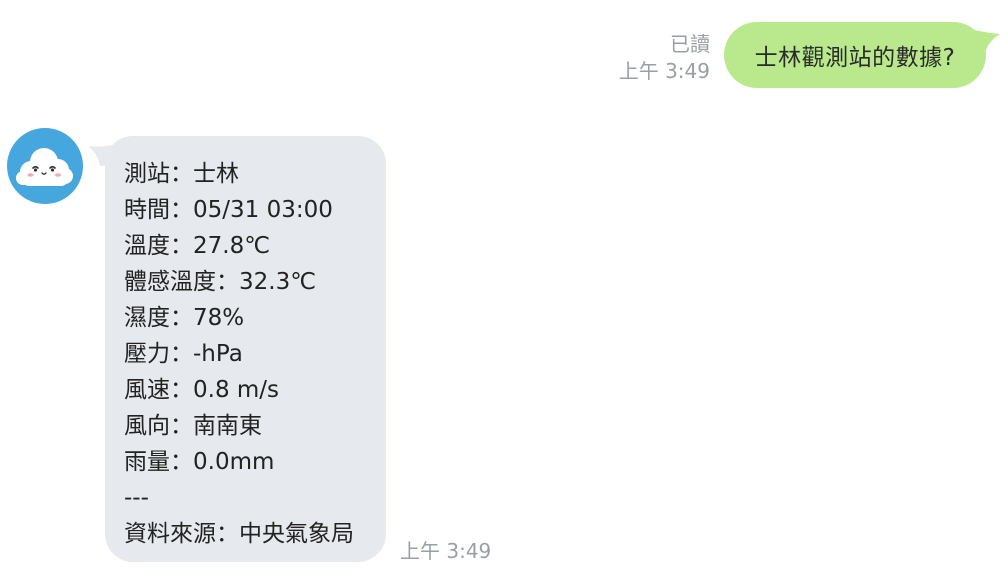 The width and height of the screenshot is (1008, 580). What do you see at coordinates (228, 210) in the screenshot?
I see `message-line-time: 時間：05/31 03:00` at bounding box center [228, 210].